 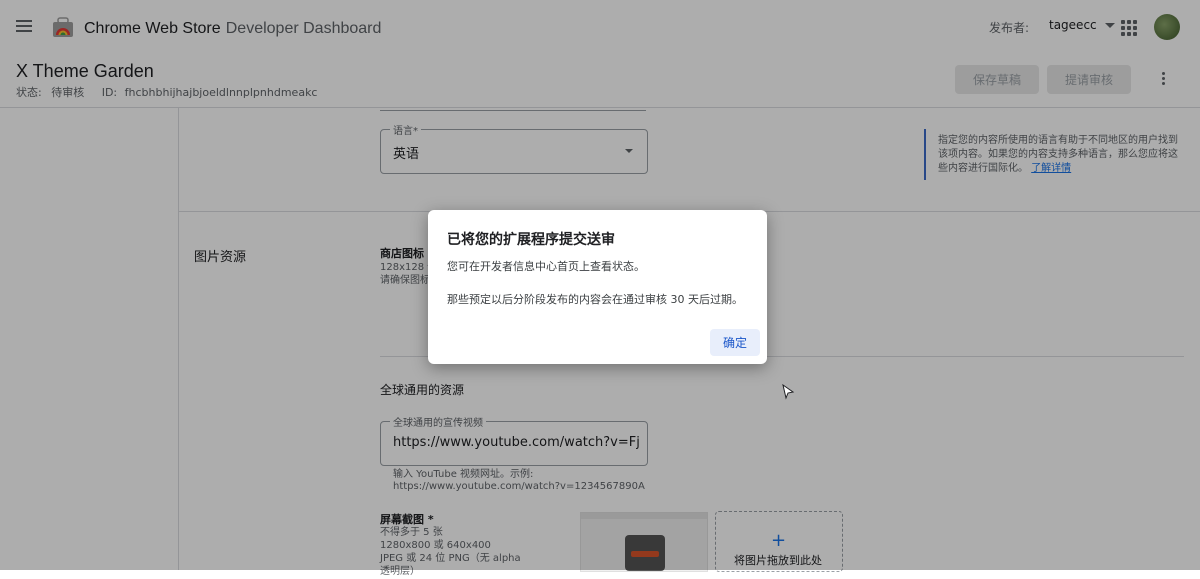 I want to click on dialog-title: 已将您的扩展程序提交送审, so click(x=531, y=240).